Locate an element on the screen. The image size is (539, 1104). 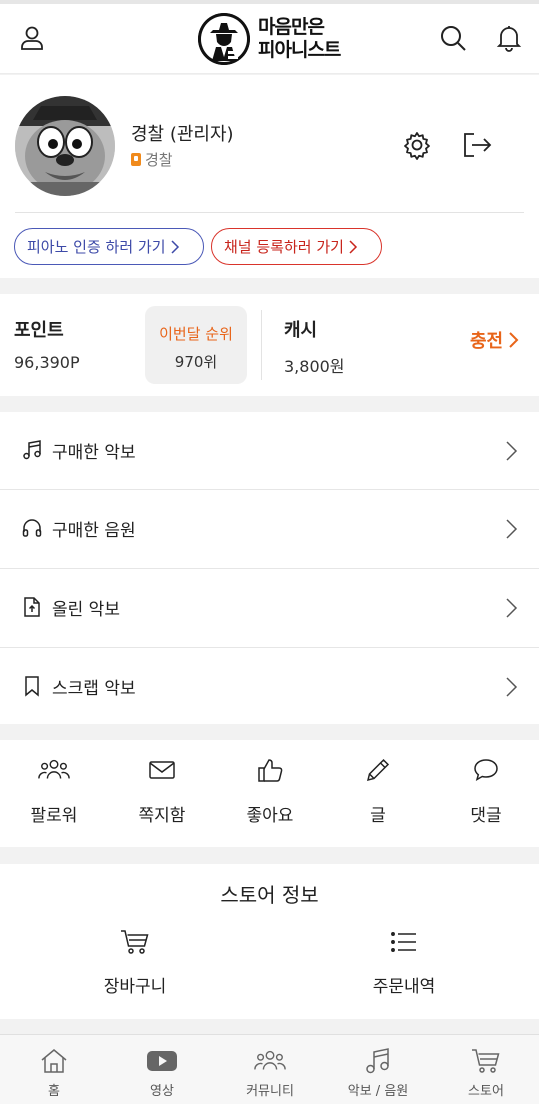
posts-button: 글 is located at coordinates (378, 794).